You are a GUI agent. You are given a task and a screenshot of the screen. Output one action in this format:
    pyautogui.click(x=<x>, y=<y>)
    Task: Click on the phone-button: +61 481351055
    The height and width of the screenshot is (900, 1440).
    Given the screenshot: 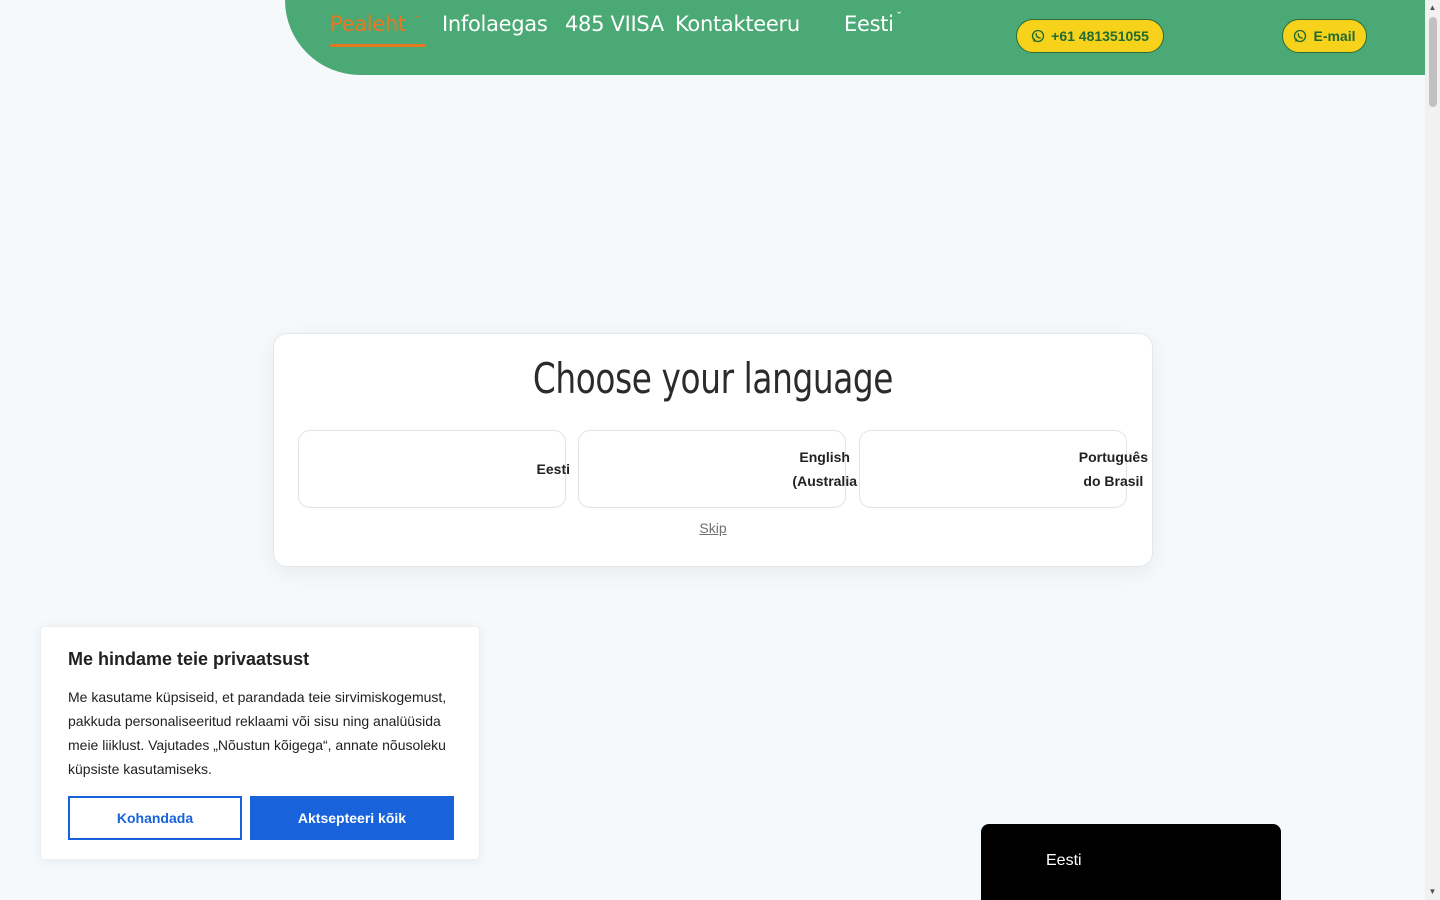 What is the action you would take?
    pyautogui.click(x=1090, y=36)
    